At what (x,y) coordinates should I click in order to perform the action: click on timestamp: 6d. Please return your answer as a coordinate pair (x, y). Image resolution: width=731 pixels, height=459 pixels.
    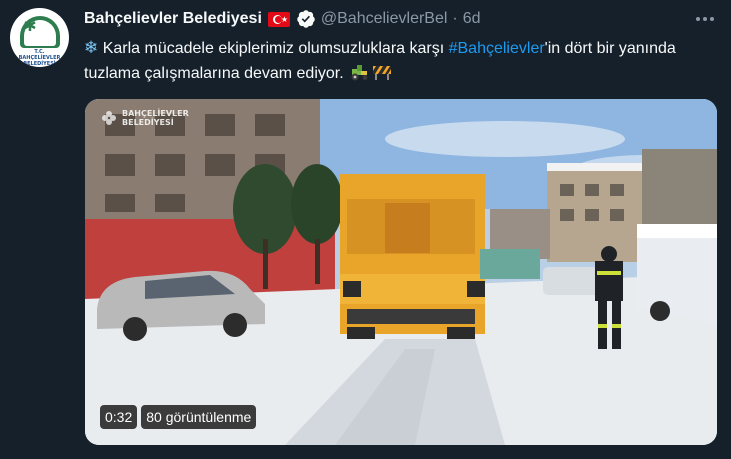
    Looking at the image, I should click on (472, 19).